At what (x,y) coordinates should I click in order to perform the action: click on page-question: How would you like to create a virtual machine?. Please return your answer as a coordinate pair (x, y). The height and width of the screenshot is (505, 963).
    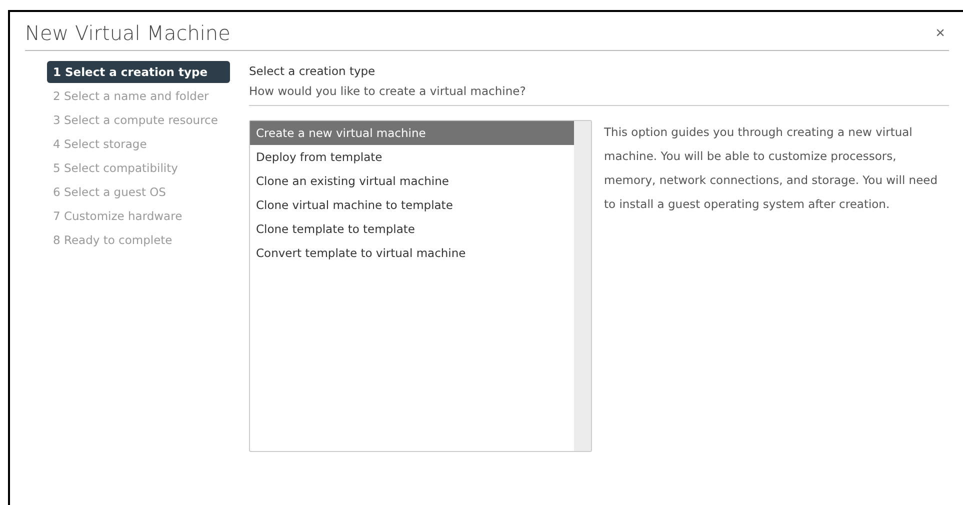
    Looking at the image, I should click on (599, 95).